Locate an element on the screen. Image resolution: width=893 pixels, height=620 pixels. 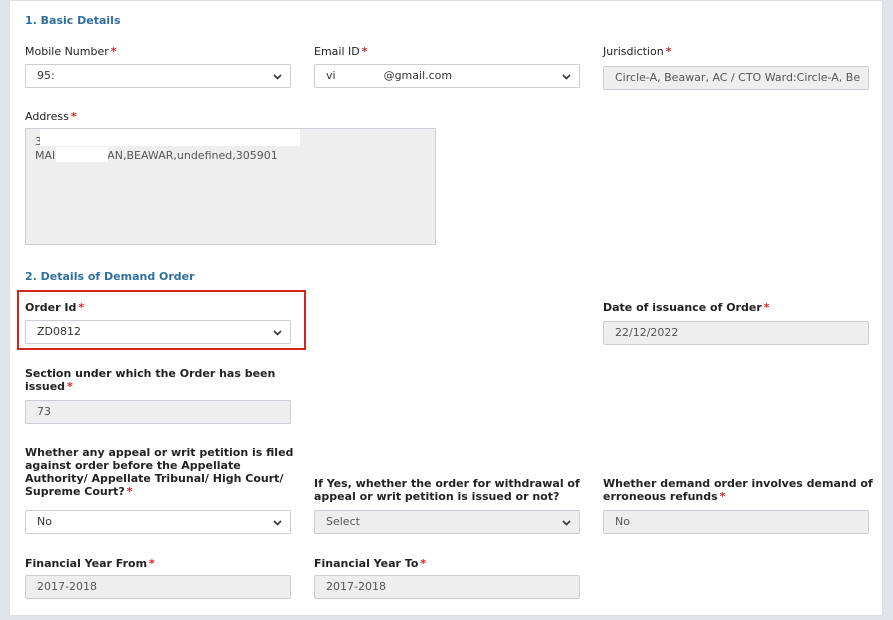
section-title-basic-details: 1. Basic Details is located at coordinates (73, 20).